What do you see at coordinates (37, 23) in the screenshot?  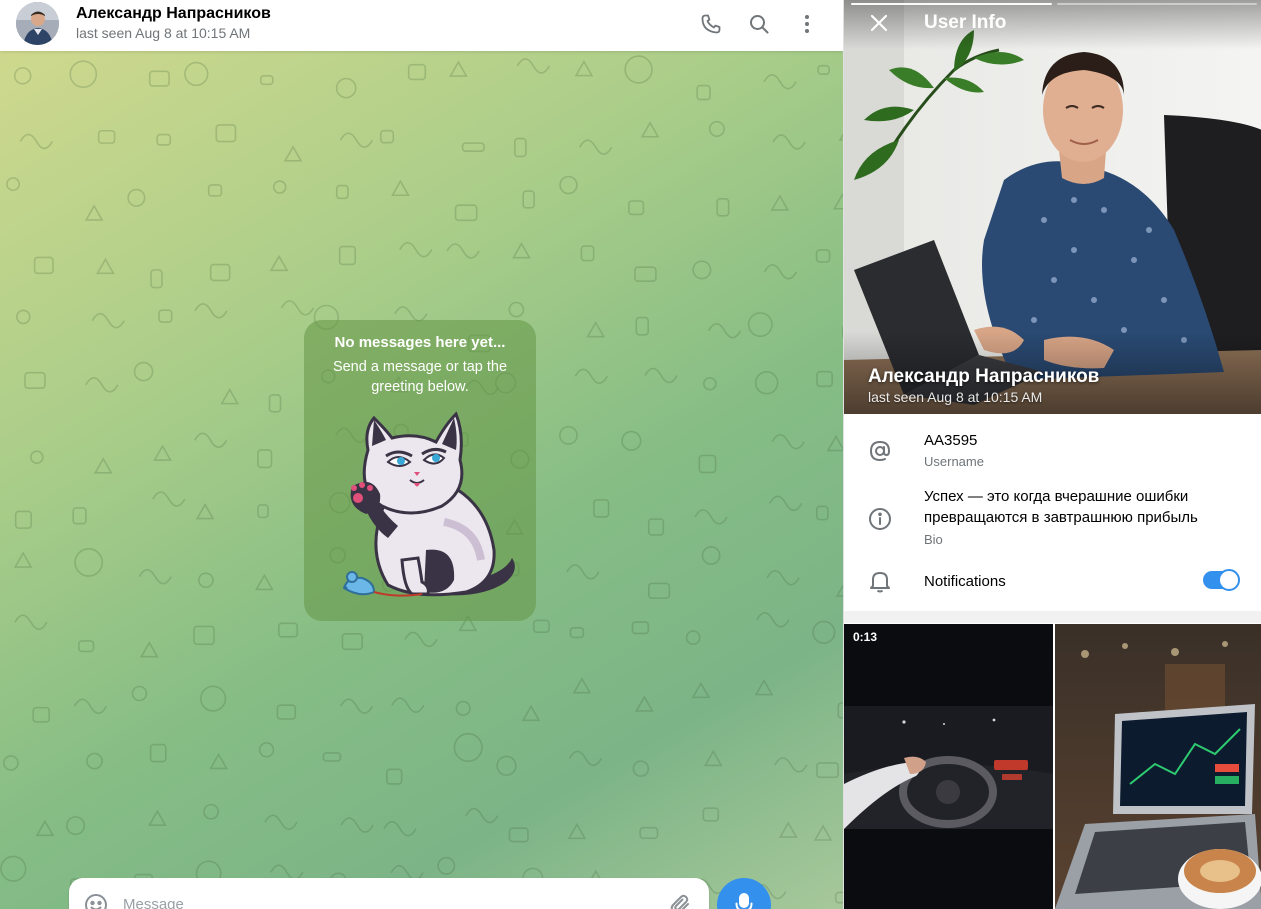 I see `avatar` at bounding box center [37, 23].